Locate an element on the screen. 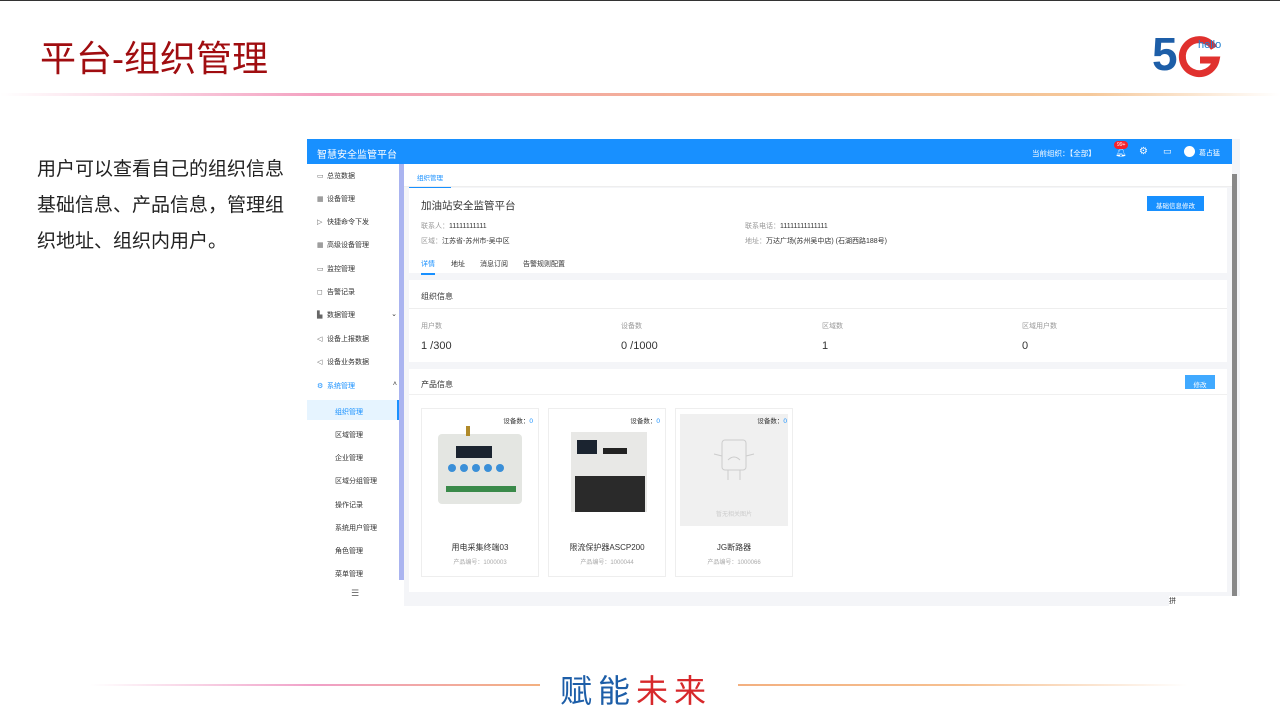  monitor-icon: ▭ is located at coordinates (320, 176).